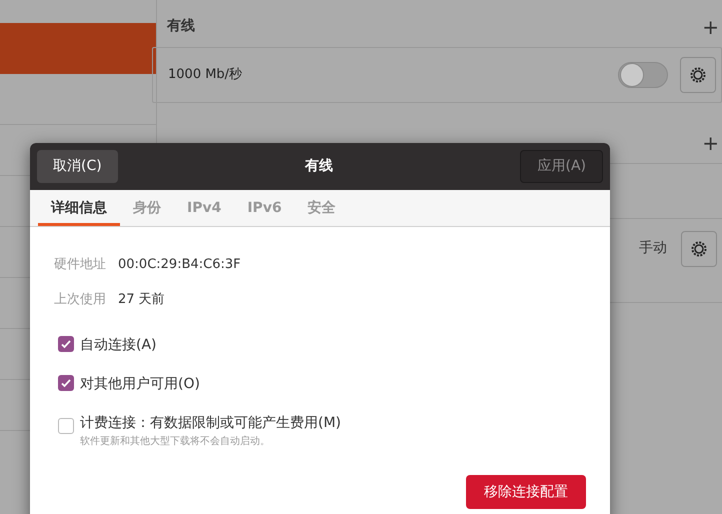  I want to click on detail-label: 上次使用, so click(80, 299).